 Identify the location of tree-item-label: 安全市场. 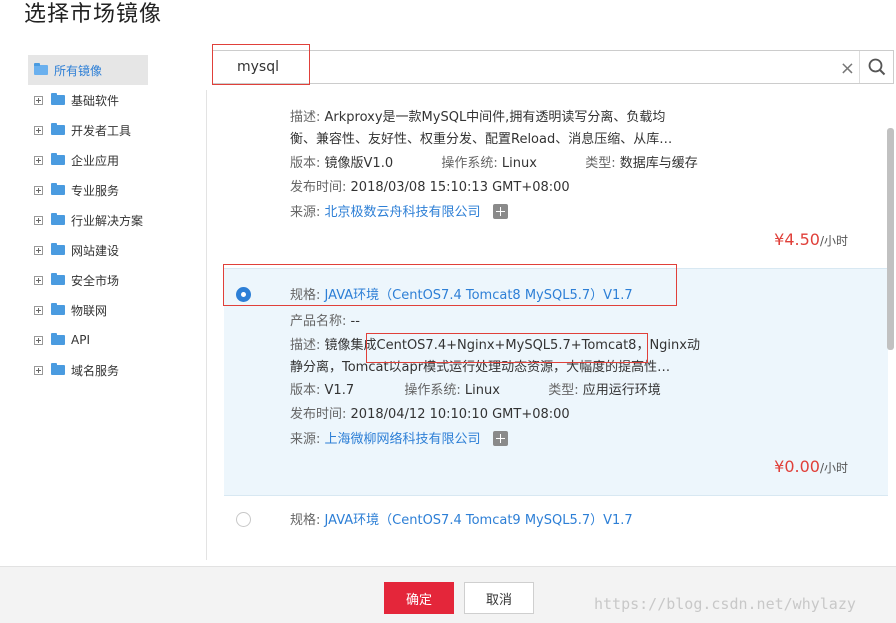
(95, 280).